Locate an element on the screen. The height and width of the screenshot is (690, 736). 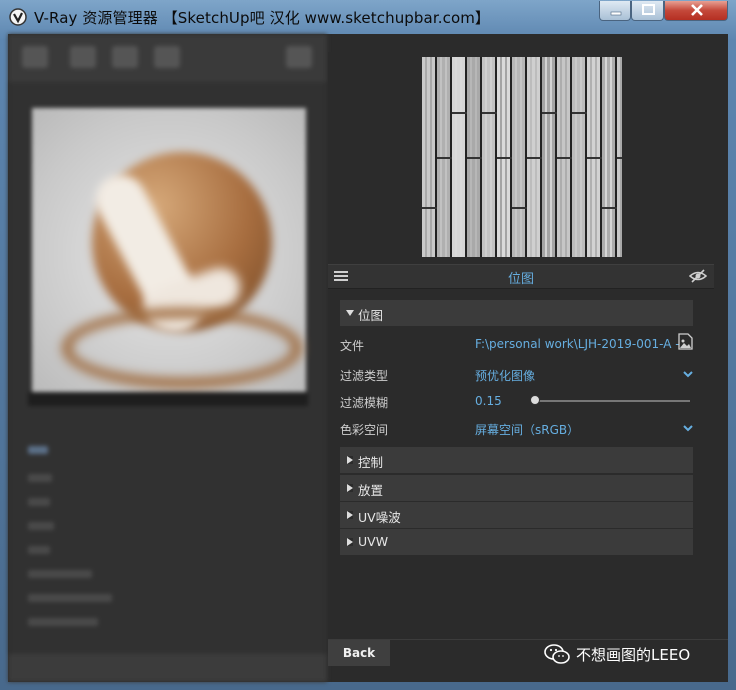
back-button: Back is located at coordinates (359, 653).